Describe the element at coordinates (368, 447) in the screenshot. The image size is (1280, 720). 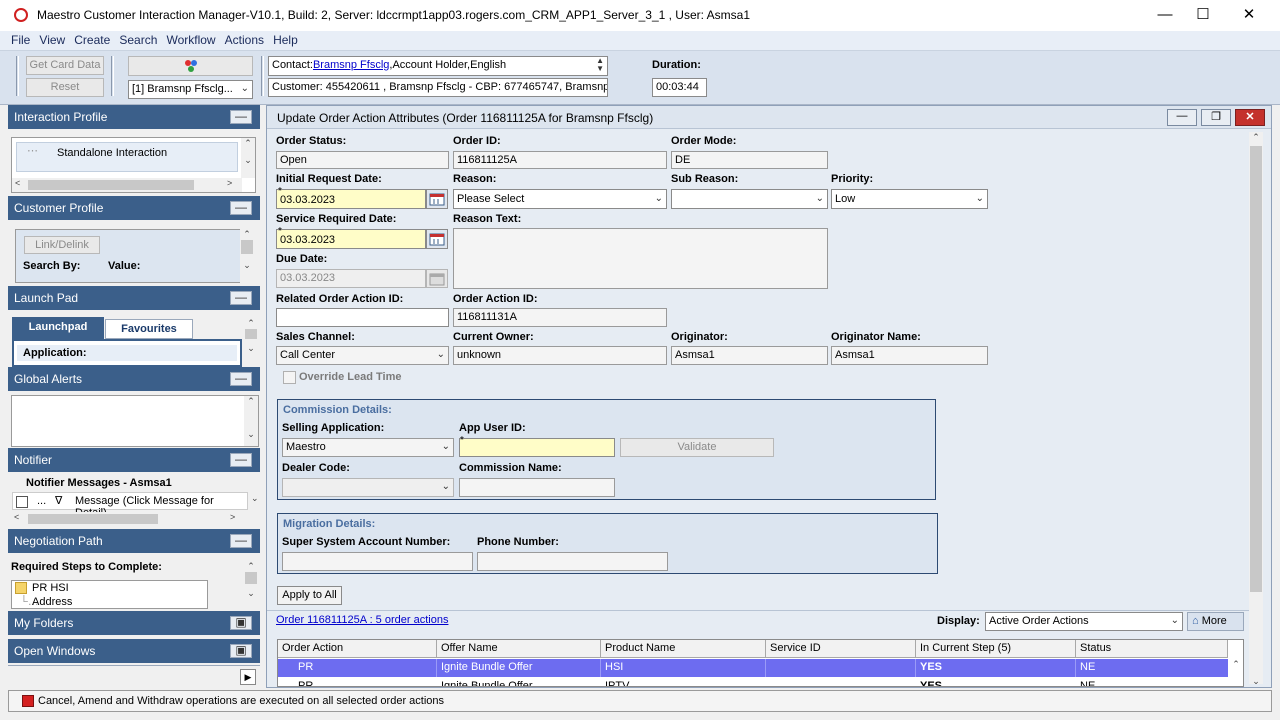
I see `selling-application-select: Maestro ⌄` at that location.